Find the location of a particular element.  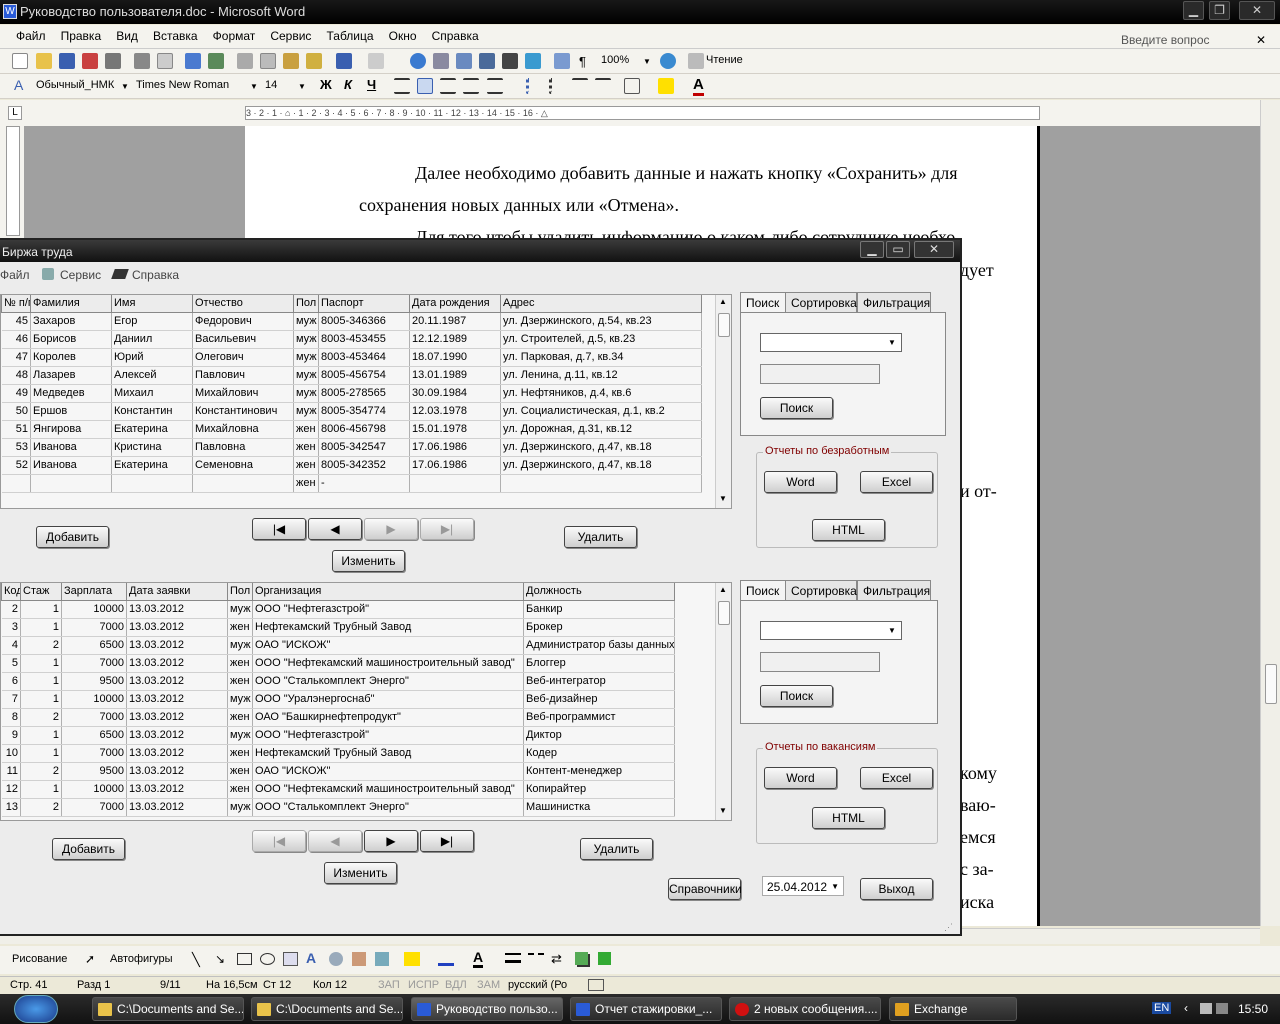

table-cell: 13.01.1989 is located at coordinates (455, 375).